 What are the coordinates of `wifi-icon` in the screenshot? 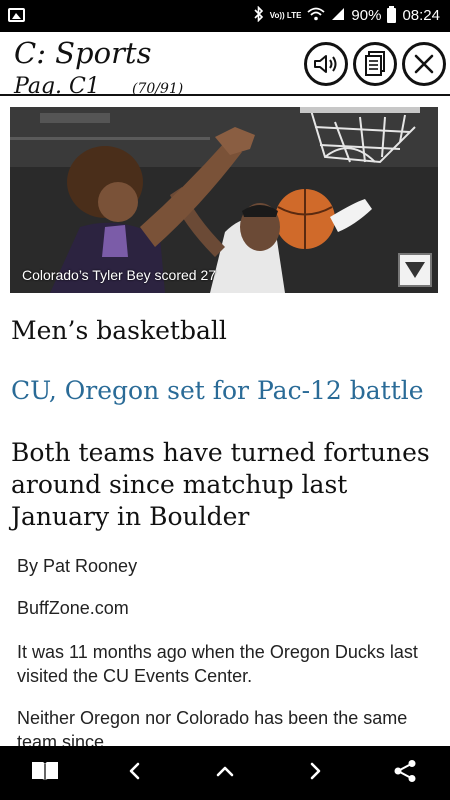 It's located at (316, 16).